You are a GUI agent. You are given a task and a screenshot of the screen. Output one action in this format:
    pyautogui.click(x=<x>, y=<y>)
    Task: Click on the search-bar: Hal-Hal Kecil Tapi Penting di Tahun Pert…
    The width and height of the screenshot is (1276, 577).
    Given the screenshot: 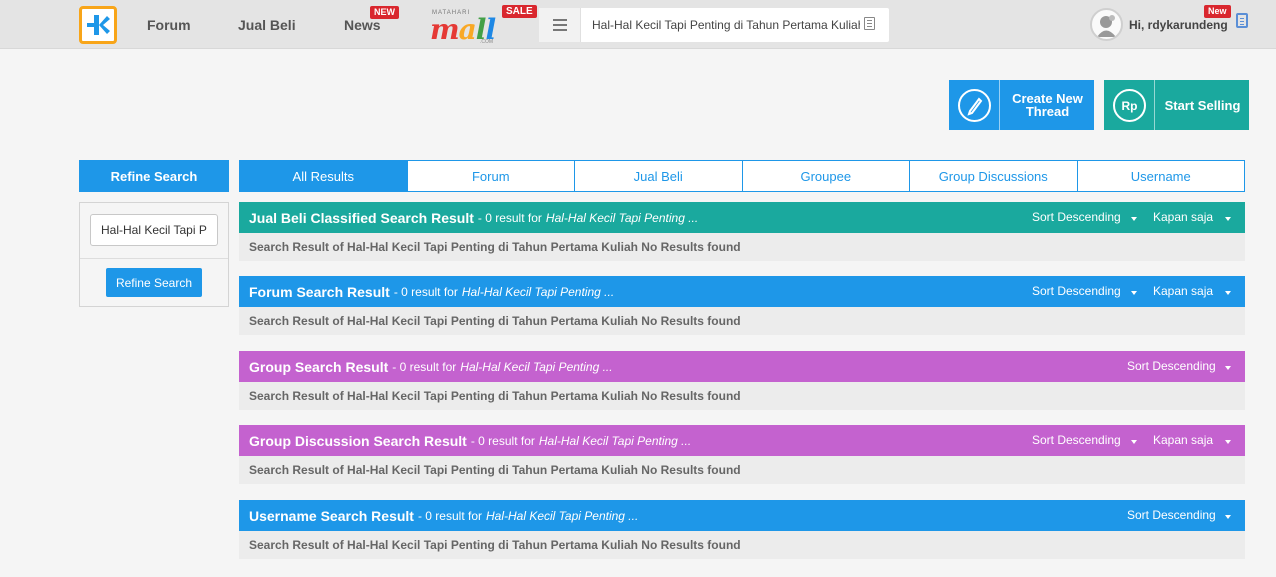 What is the action you would take?
    pyautogui.click(x=714, y=25)
    